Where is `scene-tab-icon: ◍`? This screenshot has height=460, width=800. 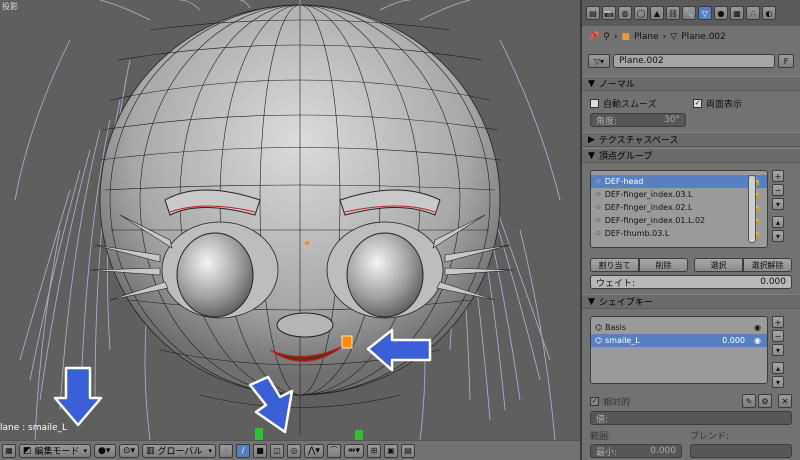 scene-tab-icon: ◍ is located at coordinates (625, 13).